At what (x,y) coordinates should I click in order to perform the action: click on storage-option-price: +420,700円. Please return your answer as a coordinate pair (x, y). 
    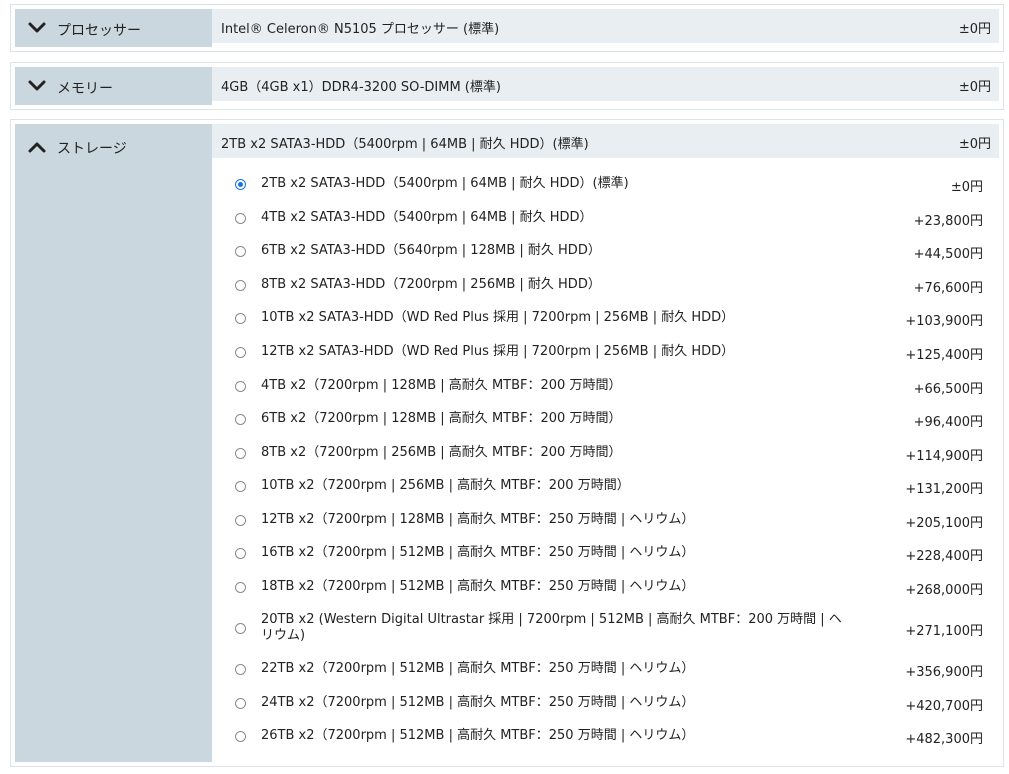
    Looking at the image, I should click on (944, 706).